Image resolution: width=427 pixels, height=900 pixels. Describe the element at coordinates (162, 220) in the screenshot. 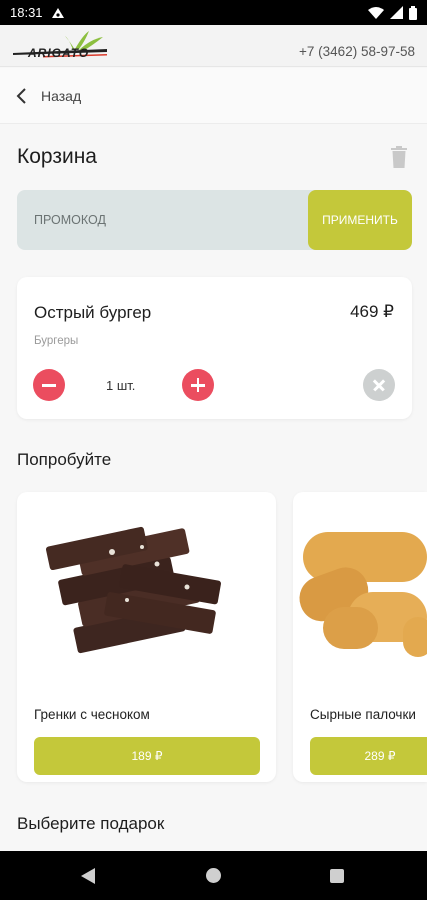

I see `promo-code-input` at that location.